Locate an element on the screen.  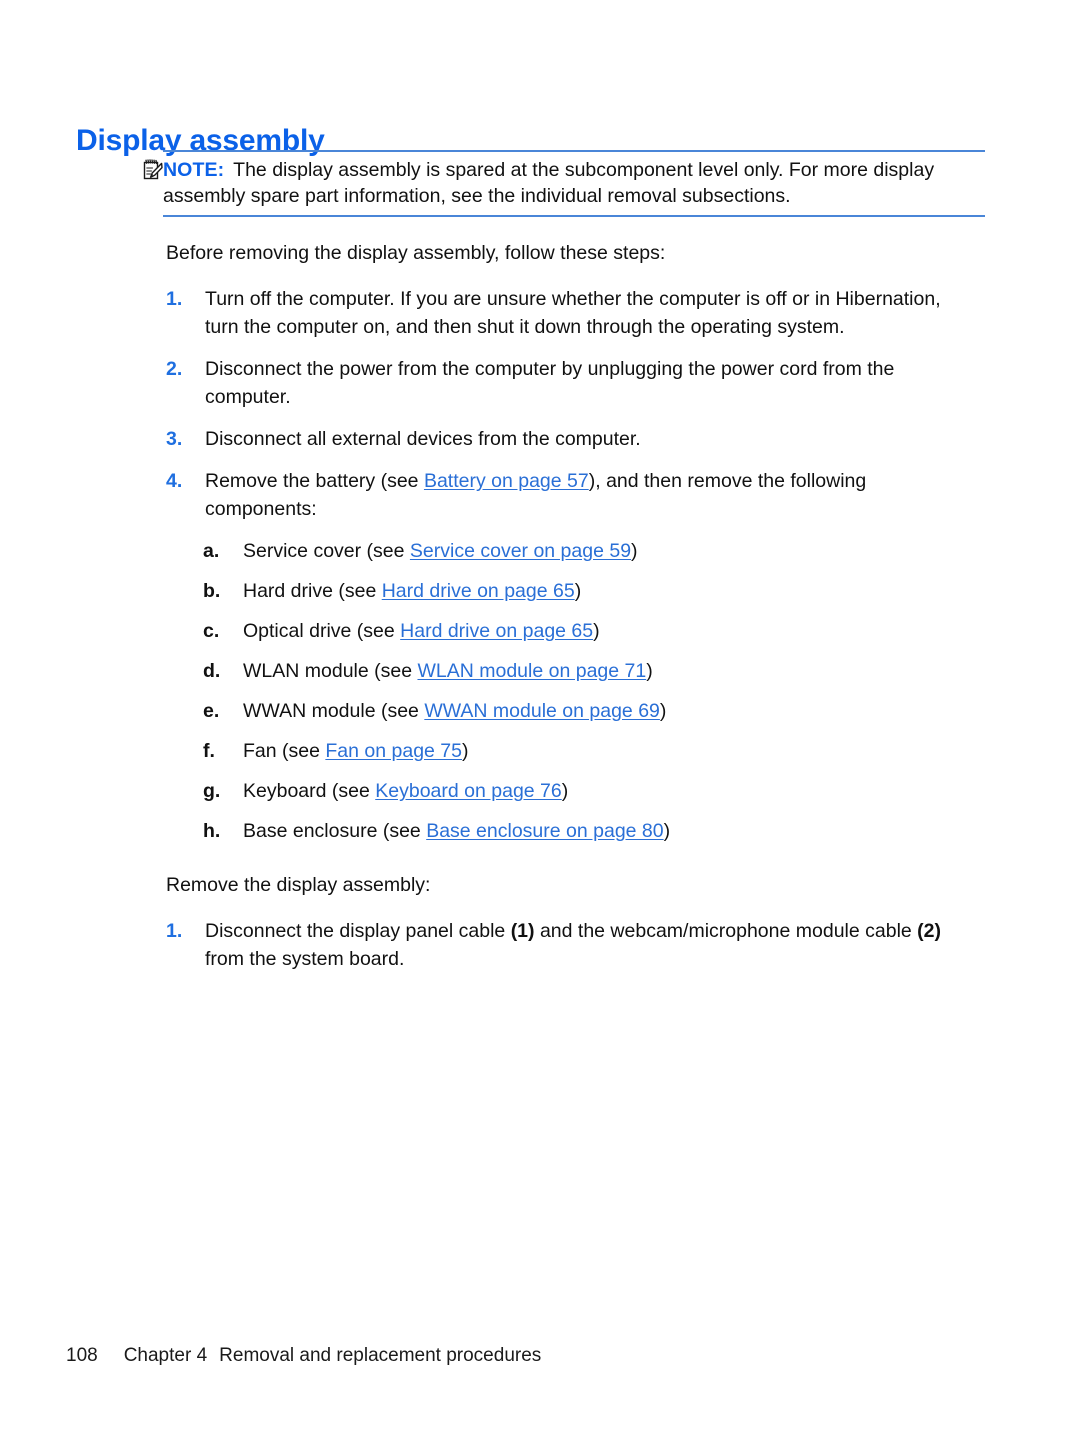
component-marker: h. is located at coordinates (212, 831).